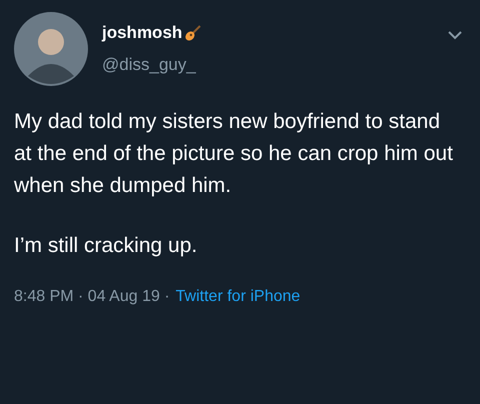  Describe the element at coordinates (149, 65) in the screenshot. I see `user-handle: @diss_guy_` at that location.